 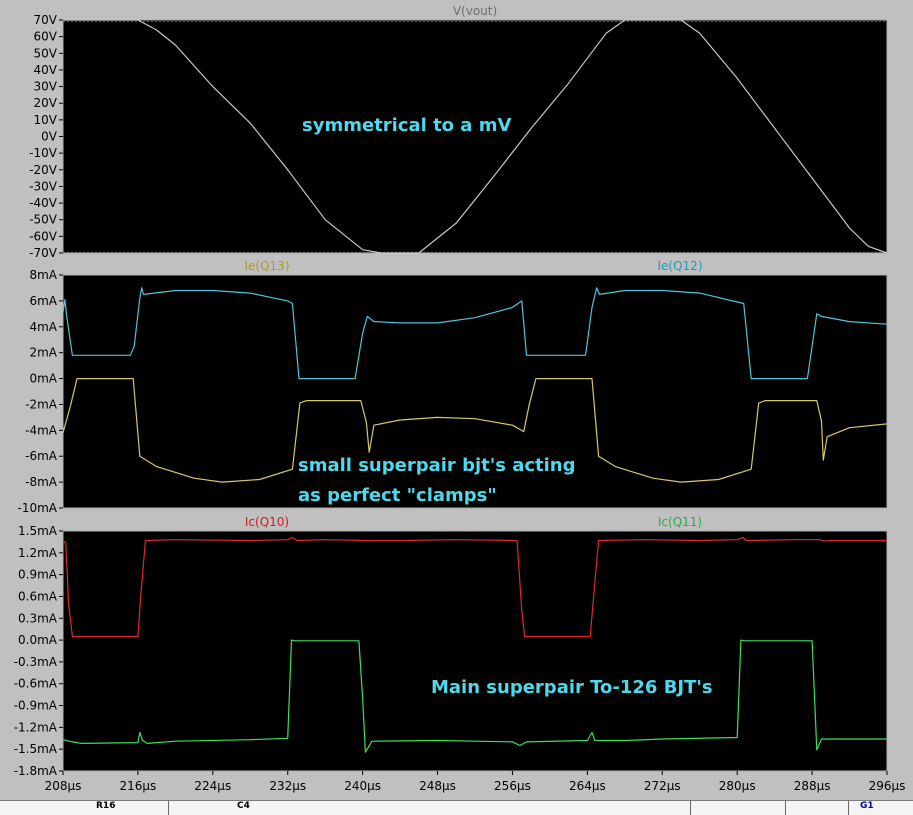 What do you see at coordinates (475, 11) in the screenshot?
I see `trace-label-vout: V(vout)` at bounding box center [475, 11].